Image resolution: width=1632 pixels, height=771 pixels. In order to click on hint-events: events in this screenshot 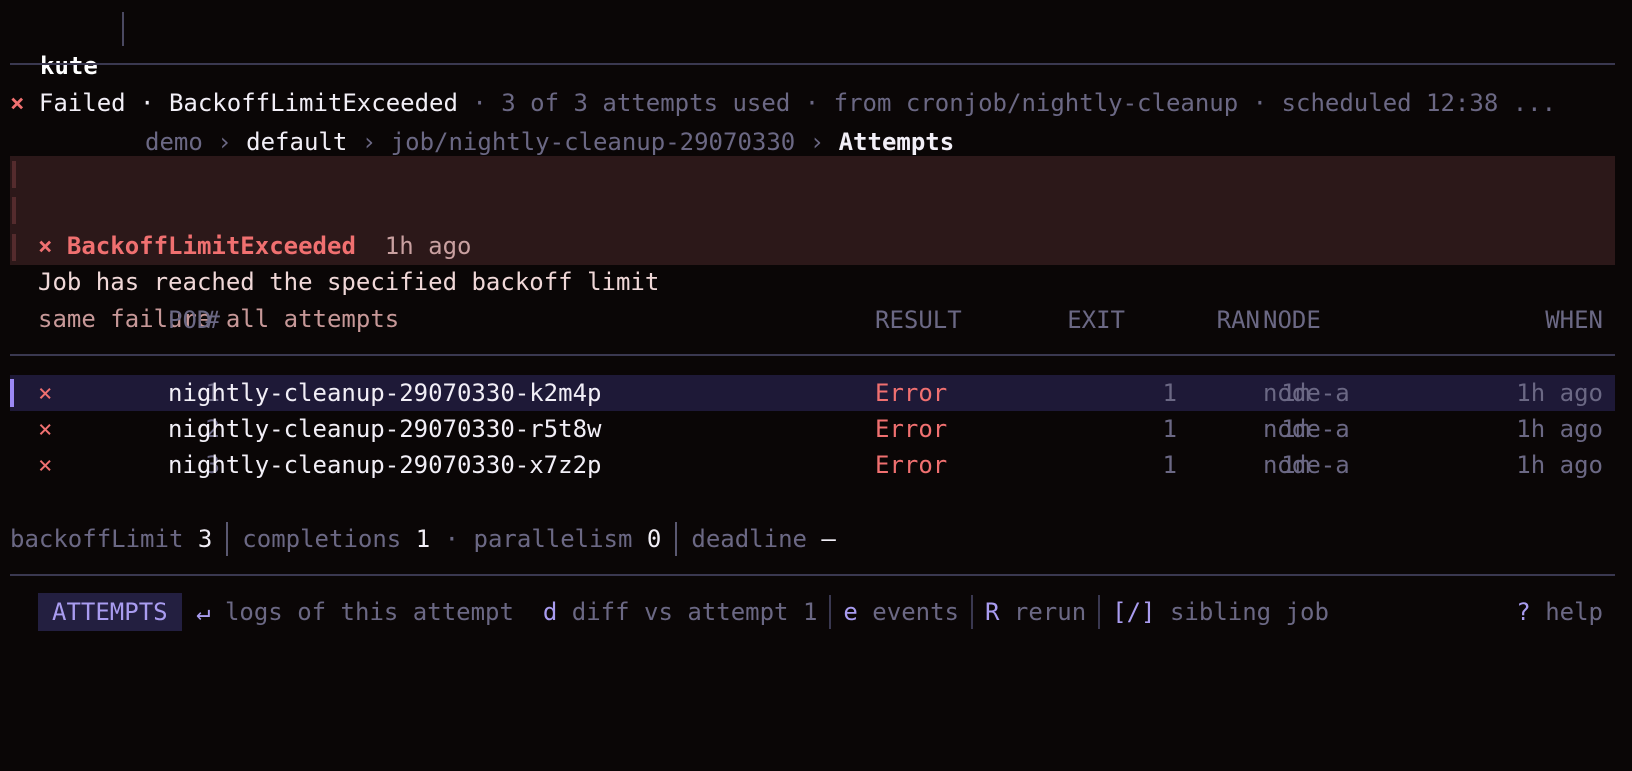, I will do `click(915, 612)`.